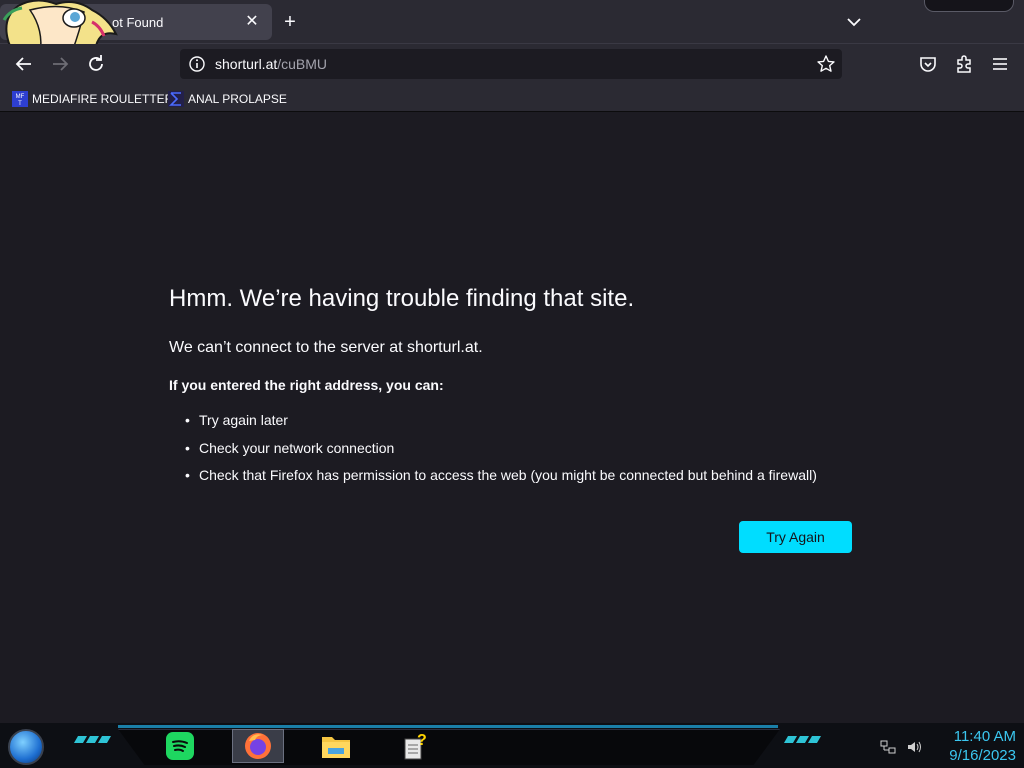 Image resolution: width=1024 pixels, height=768 pixels. What do you see at coordinates (826, 64) in the screenshot?
I see `bookmark-star-icon` at bounding box center [826, 64].